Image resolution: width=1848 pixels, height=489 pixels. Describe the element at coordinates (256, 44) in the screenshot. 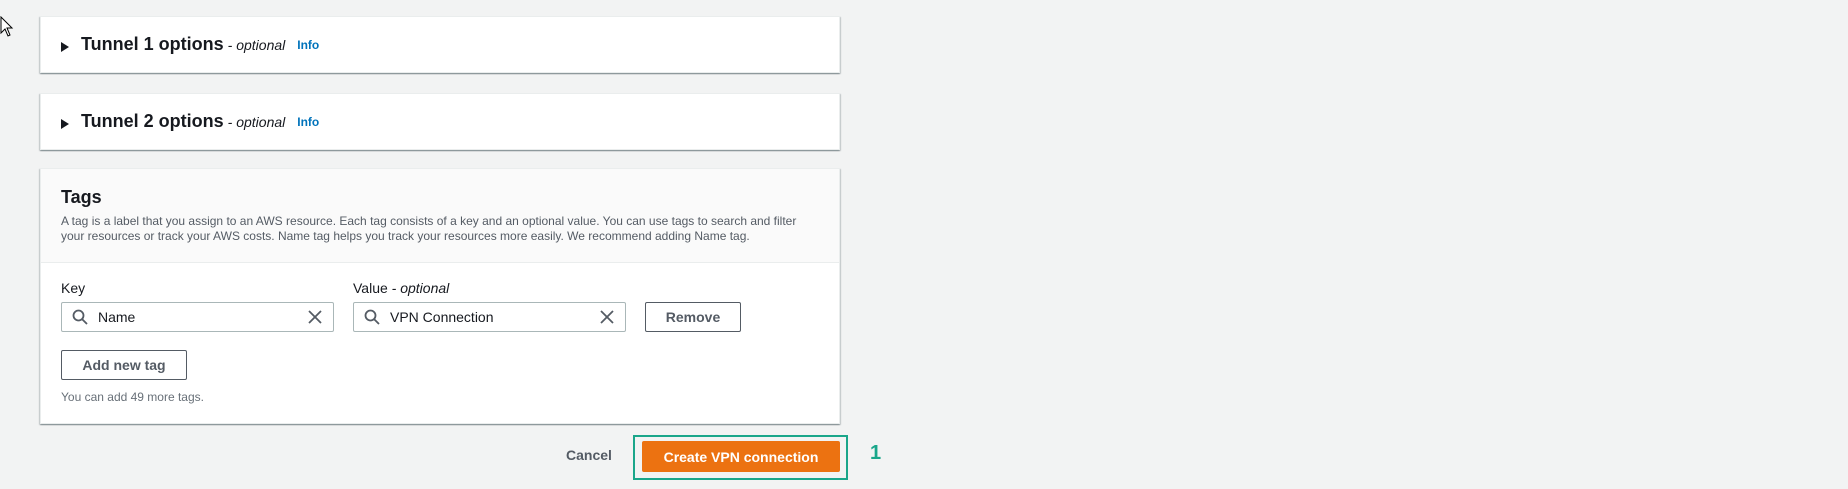

I see `tunnel-1-optional: - optional` at that location.